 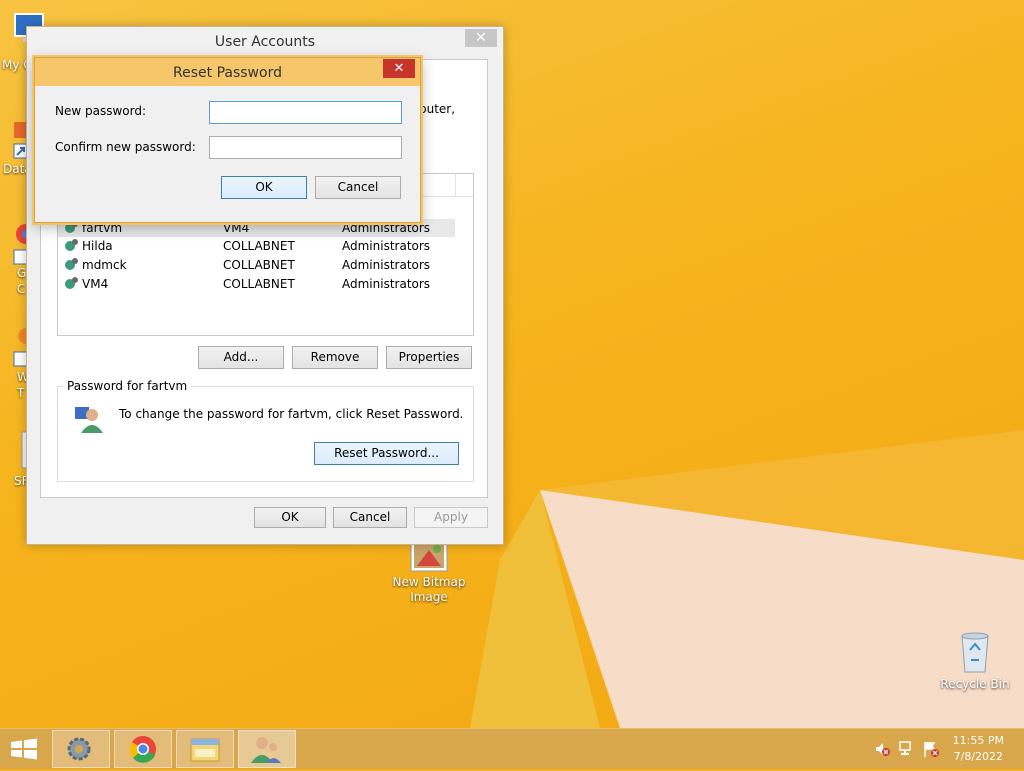 What do you see at coordinates (437, 109) in the screenshot?
I see `intro-text-fragment: puter,` at bounding box center [437, 109].